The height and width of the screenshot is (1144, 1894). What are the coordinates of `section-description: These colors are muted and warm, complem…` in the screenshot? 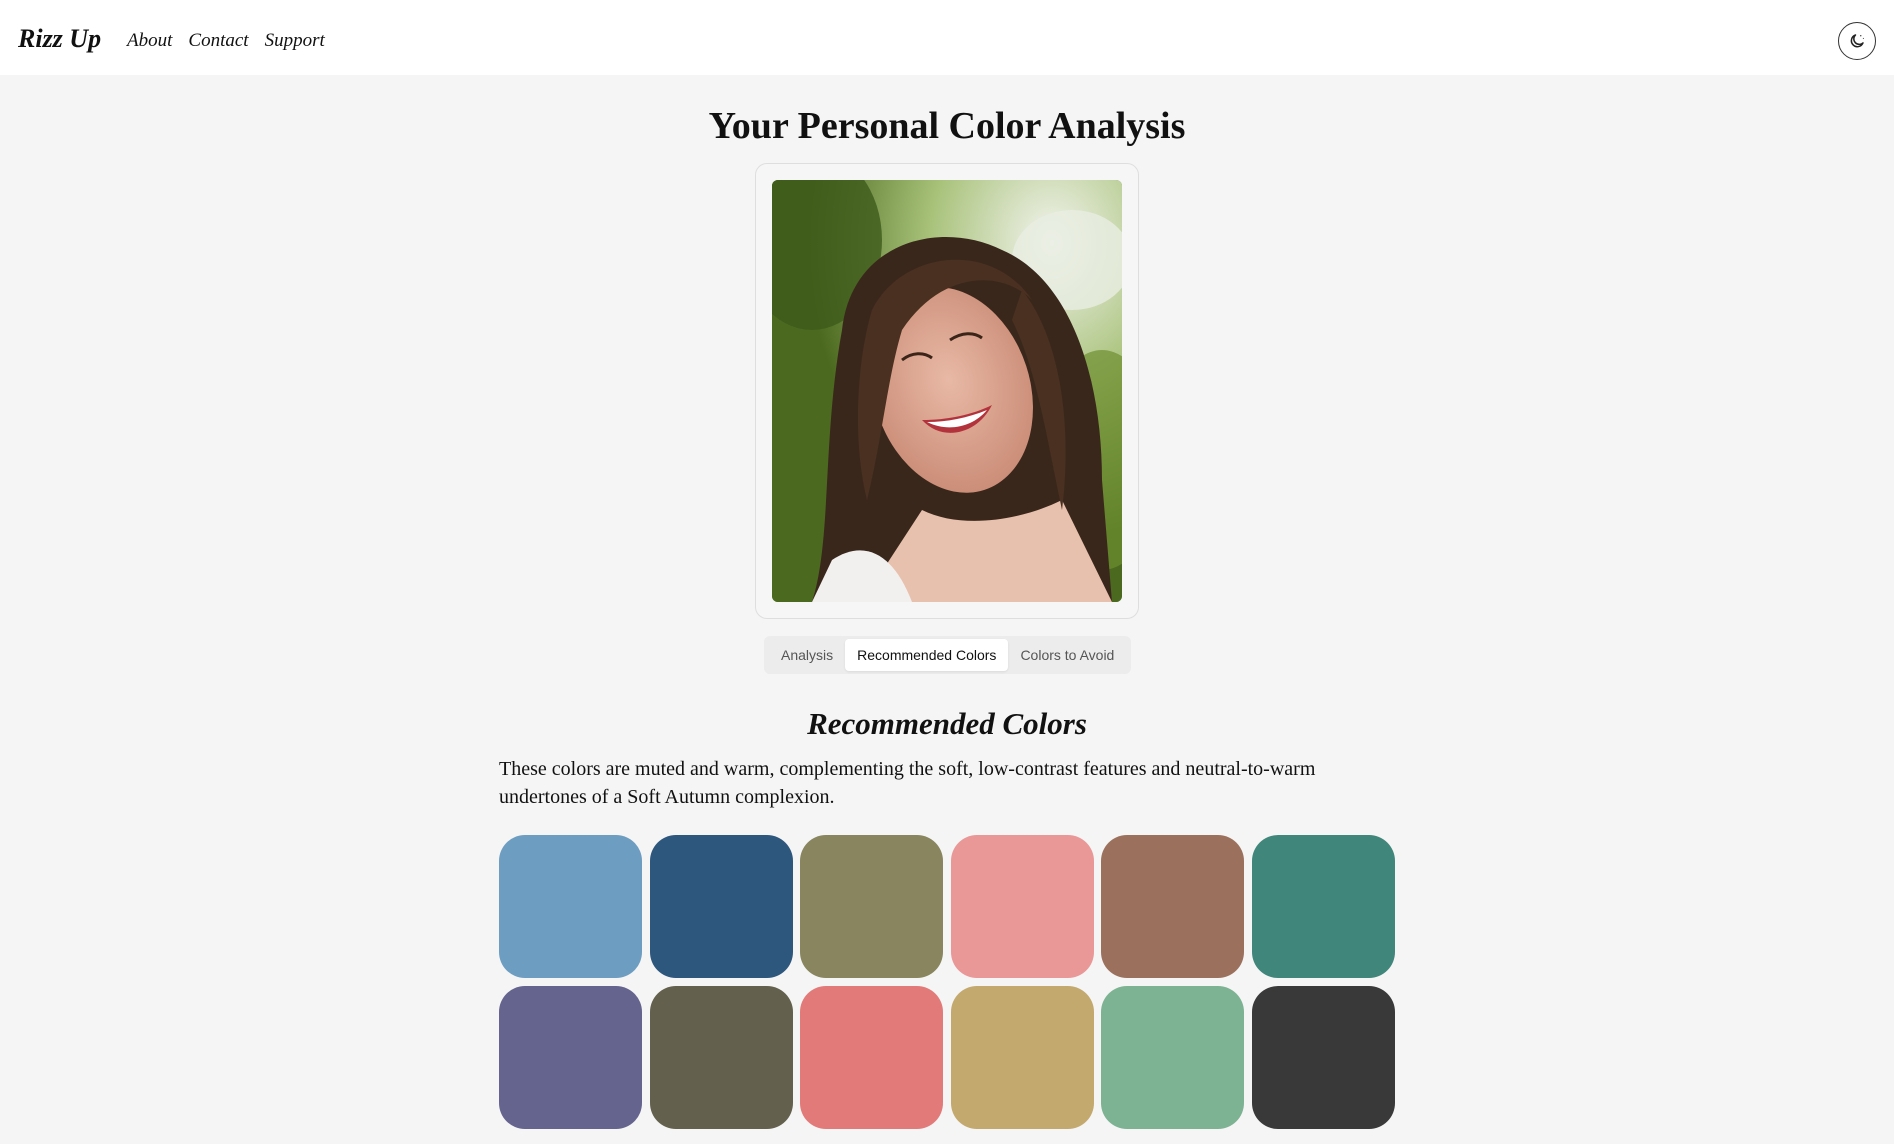 It's located at (907, 783).